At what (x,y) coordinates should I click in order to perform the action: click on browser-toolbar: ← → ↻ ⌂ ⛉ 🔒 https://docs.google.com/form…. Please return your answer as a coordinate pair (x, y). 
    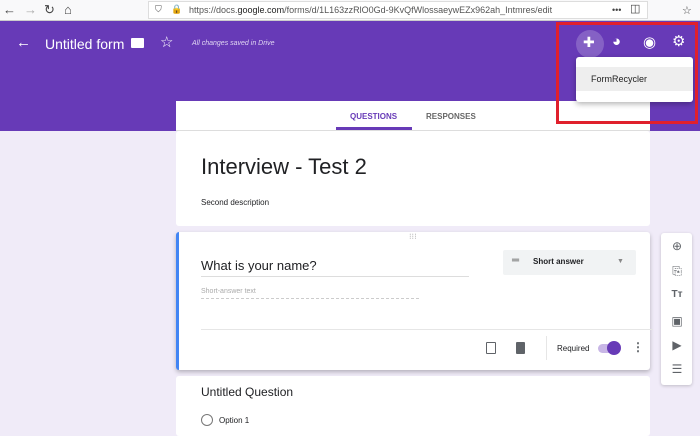
    Looking at the image, I should click on (350, 10).